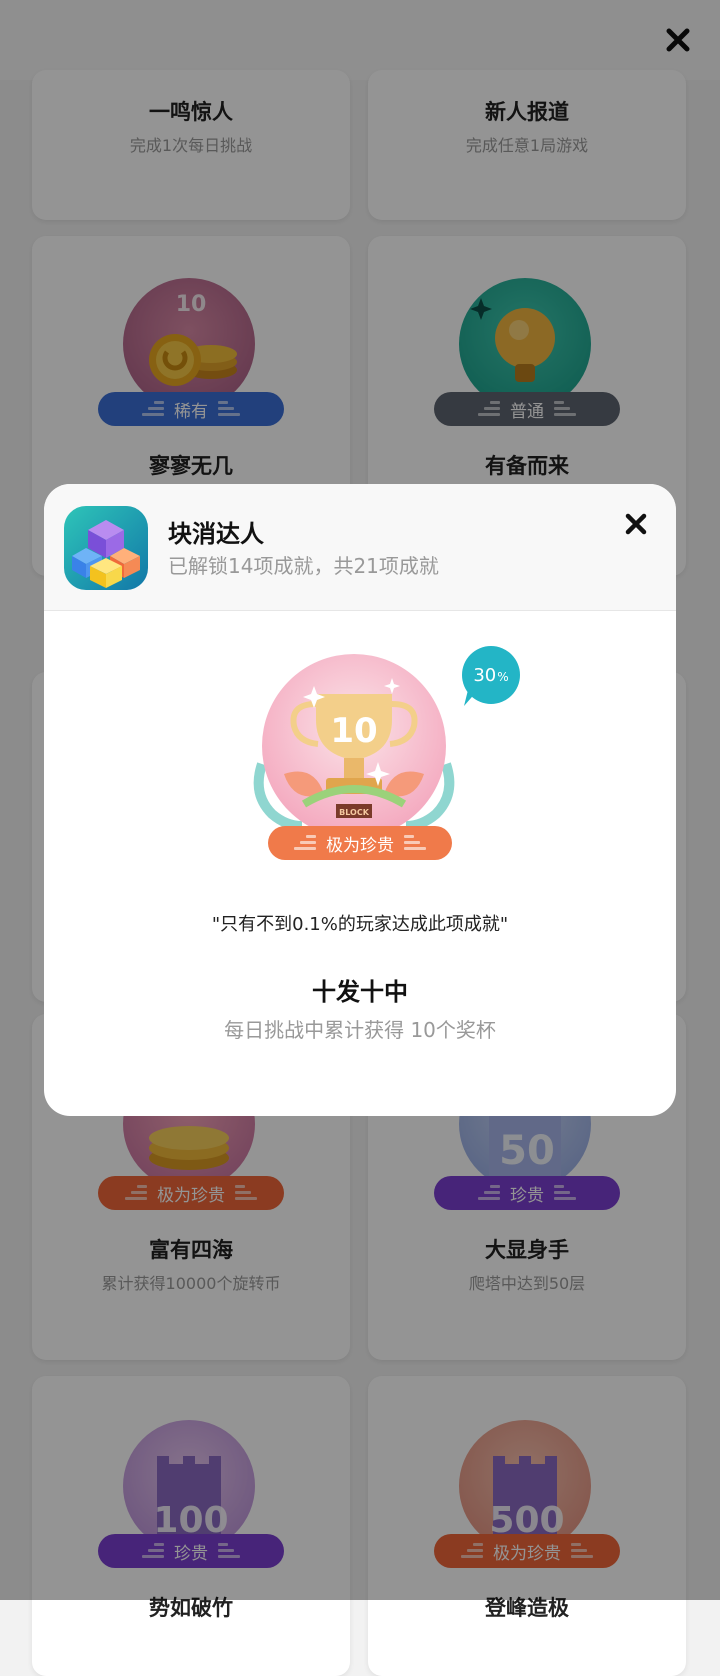 This screenshot has width=720, height=1676. Describe the element at coordinates (360, 547) in the screenshot. I see `dialog-header: 块消达人 已解锁14项成就，共21项成就` at that location.